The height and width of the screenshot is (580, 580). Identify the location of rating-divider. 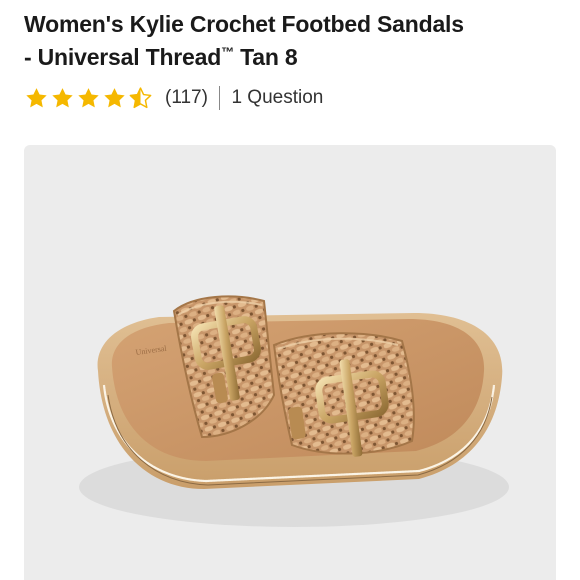
(219, 98).